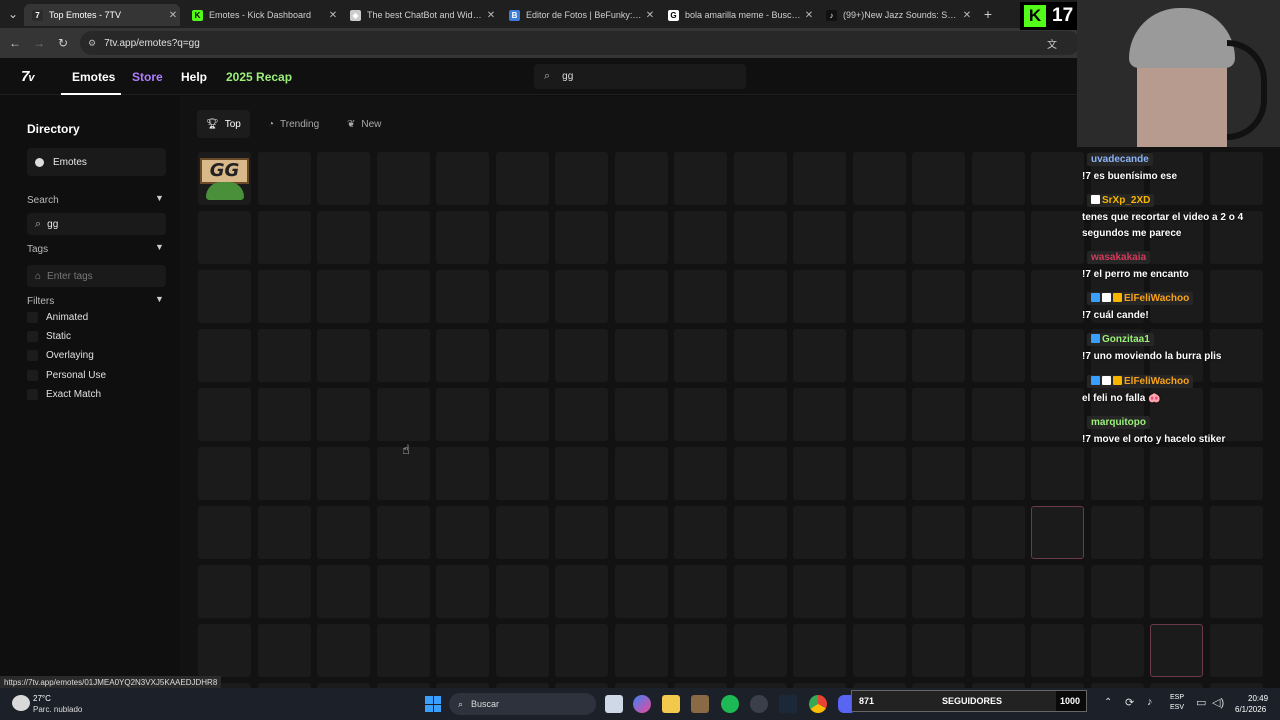 This screenshot has height=720, width=1280. What do you see at coordinates (223, 124) in the screenshot?
I see `tab-top: 🏆︎ Top` at bounding box center [223, 124].